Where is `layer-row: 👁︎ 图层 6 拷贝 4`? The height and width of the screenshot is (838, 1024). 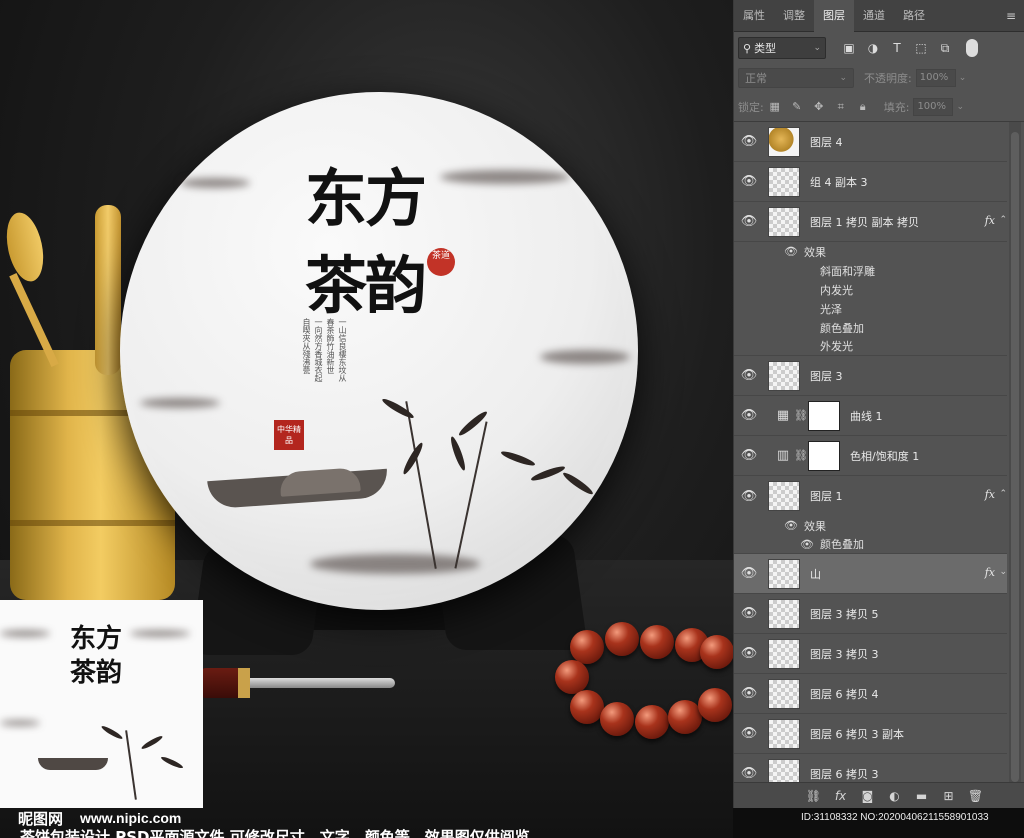
layer-row: 👁︎ 图层 6 拷贝 4 is located at coordinates (870, 694).